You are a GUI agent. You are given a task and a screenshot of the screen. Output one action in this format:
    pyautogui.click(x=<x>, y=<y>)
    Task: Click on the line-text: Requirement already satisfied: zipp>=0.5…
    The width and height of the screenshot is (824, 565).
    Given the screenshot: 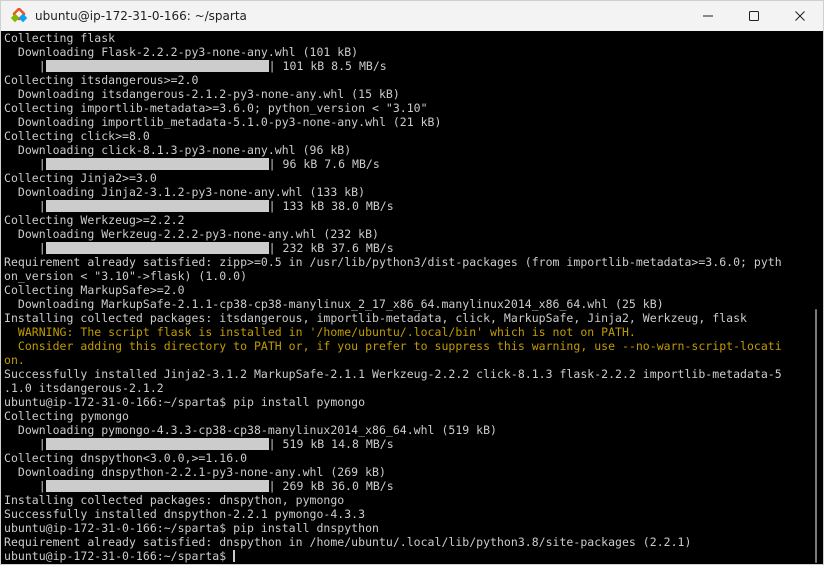 What is the action you would take?
    pyautogui.click(x=393, y=262)
    